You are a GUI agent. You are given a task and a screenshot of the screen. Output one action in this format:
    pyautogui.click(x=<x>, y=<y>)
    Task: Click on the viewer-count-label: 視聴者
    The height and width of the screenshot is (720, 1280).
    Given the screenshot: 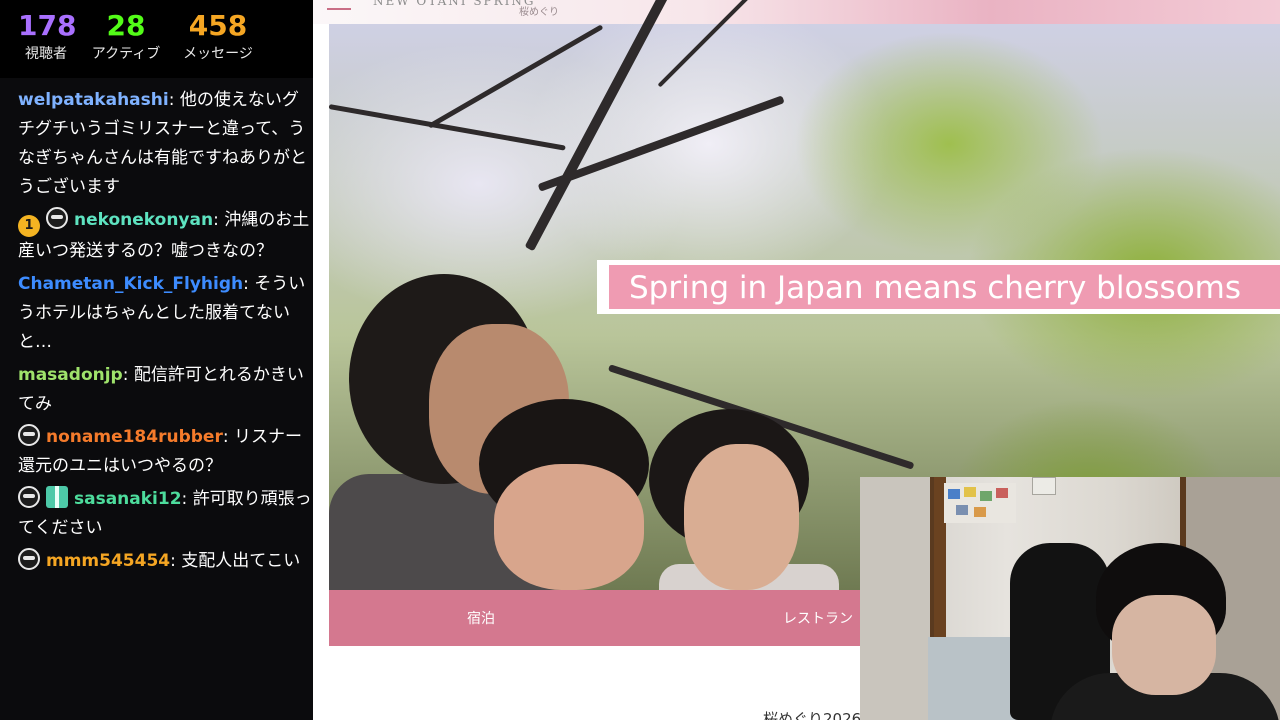 What is the action you would take?
    pyautogui.click(x=46, y=54)
    